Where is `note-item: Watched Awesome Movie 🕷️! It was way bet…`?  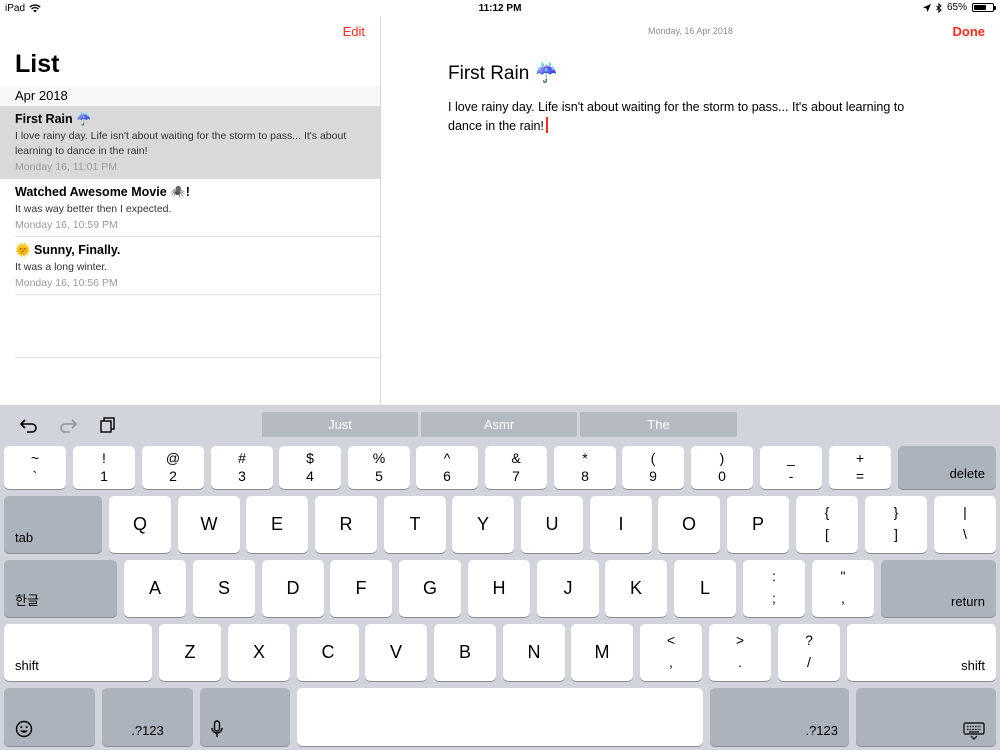 note-item: Watched Awesome Movie 🕷️! It was way bet… is located at coordinates (190, 208).